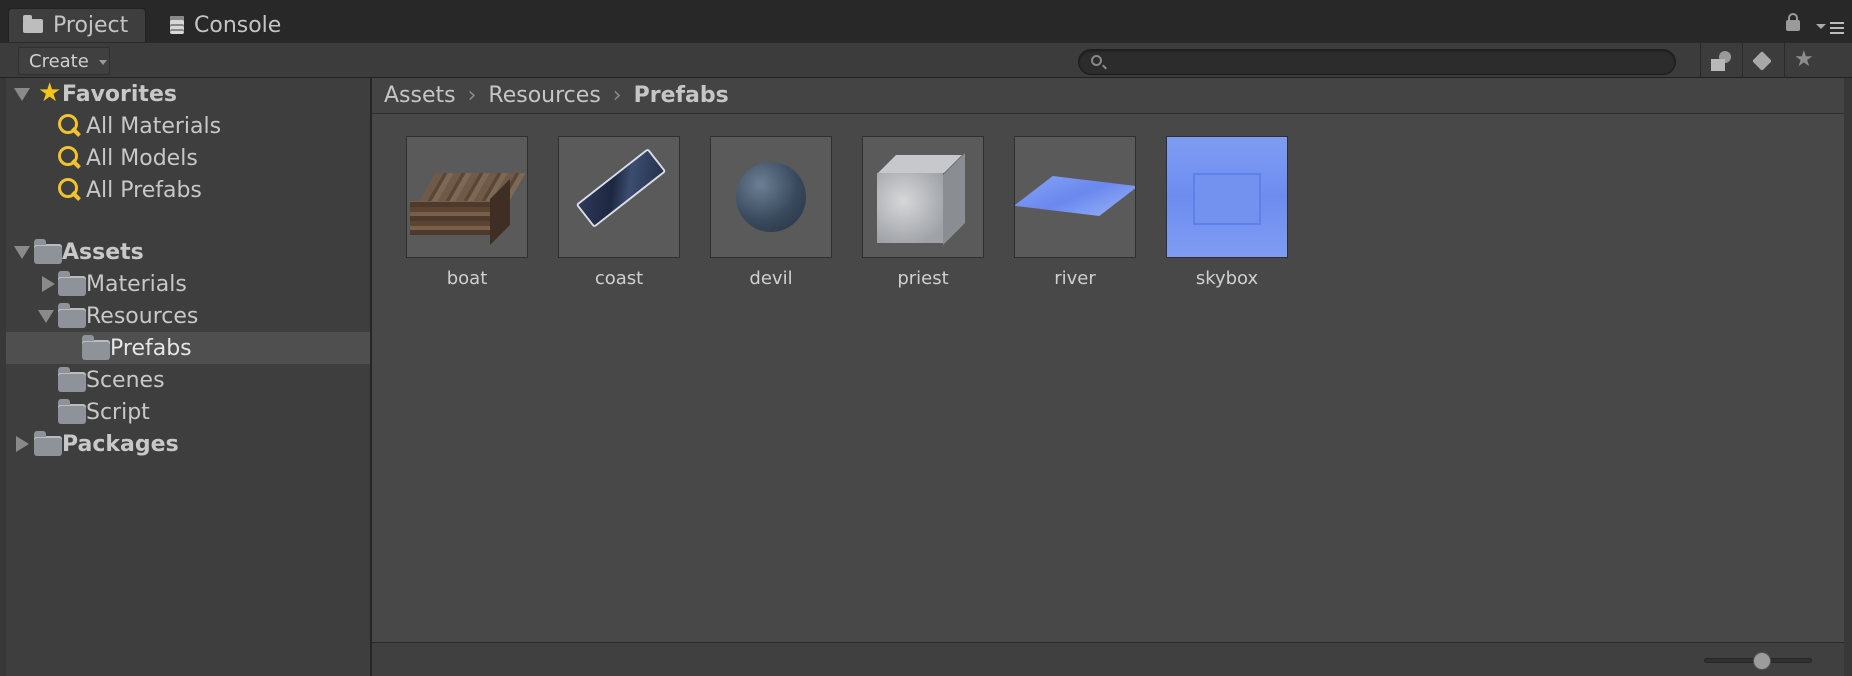 The image size is (1852, 676). Describe the element at coordinates (1108, 96) in the screenshot. I see `breadcrumb: Assets › Resources › Prefabs` at that location.